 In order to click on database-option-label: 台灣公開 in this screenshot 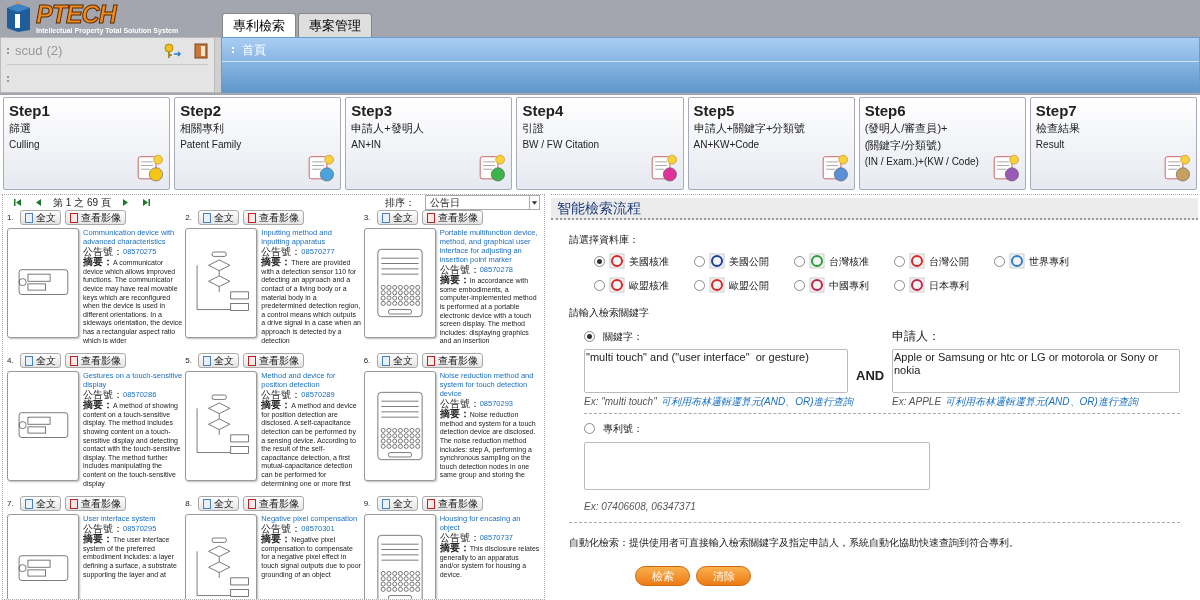, I will do `click(949, 261)`.